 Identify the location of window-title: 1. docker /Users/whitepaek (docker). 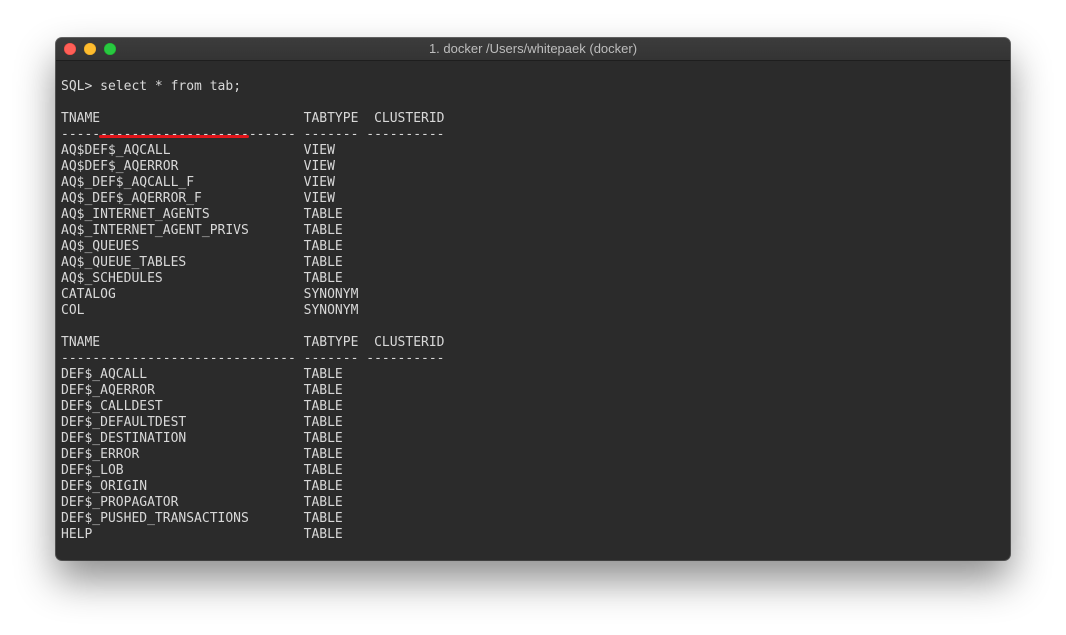
(533, 48).